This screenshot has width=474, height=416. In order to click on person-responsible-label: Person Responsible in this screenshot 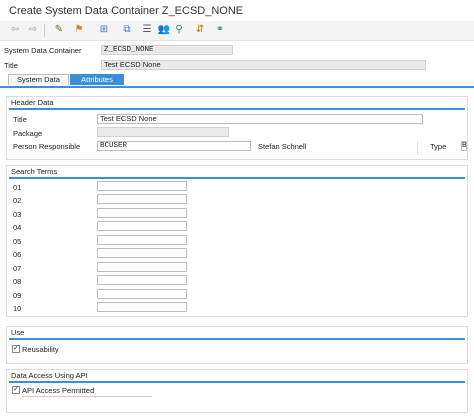, I will do `click(47, 146)`.